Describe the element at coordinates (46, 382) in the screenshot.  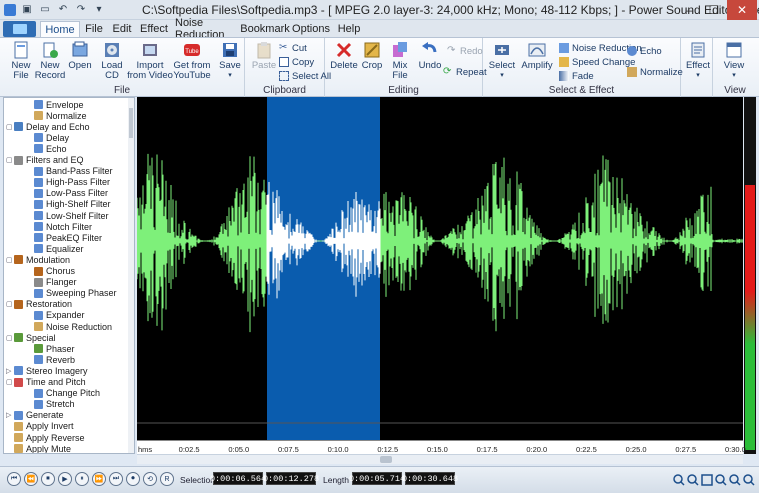
I see `tree-item-time-and-pitch: ▢ Time and Pitch` at that location.